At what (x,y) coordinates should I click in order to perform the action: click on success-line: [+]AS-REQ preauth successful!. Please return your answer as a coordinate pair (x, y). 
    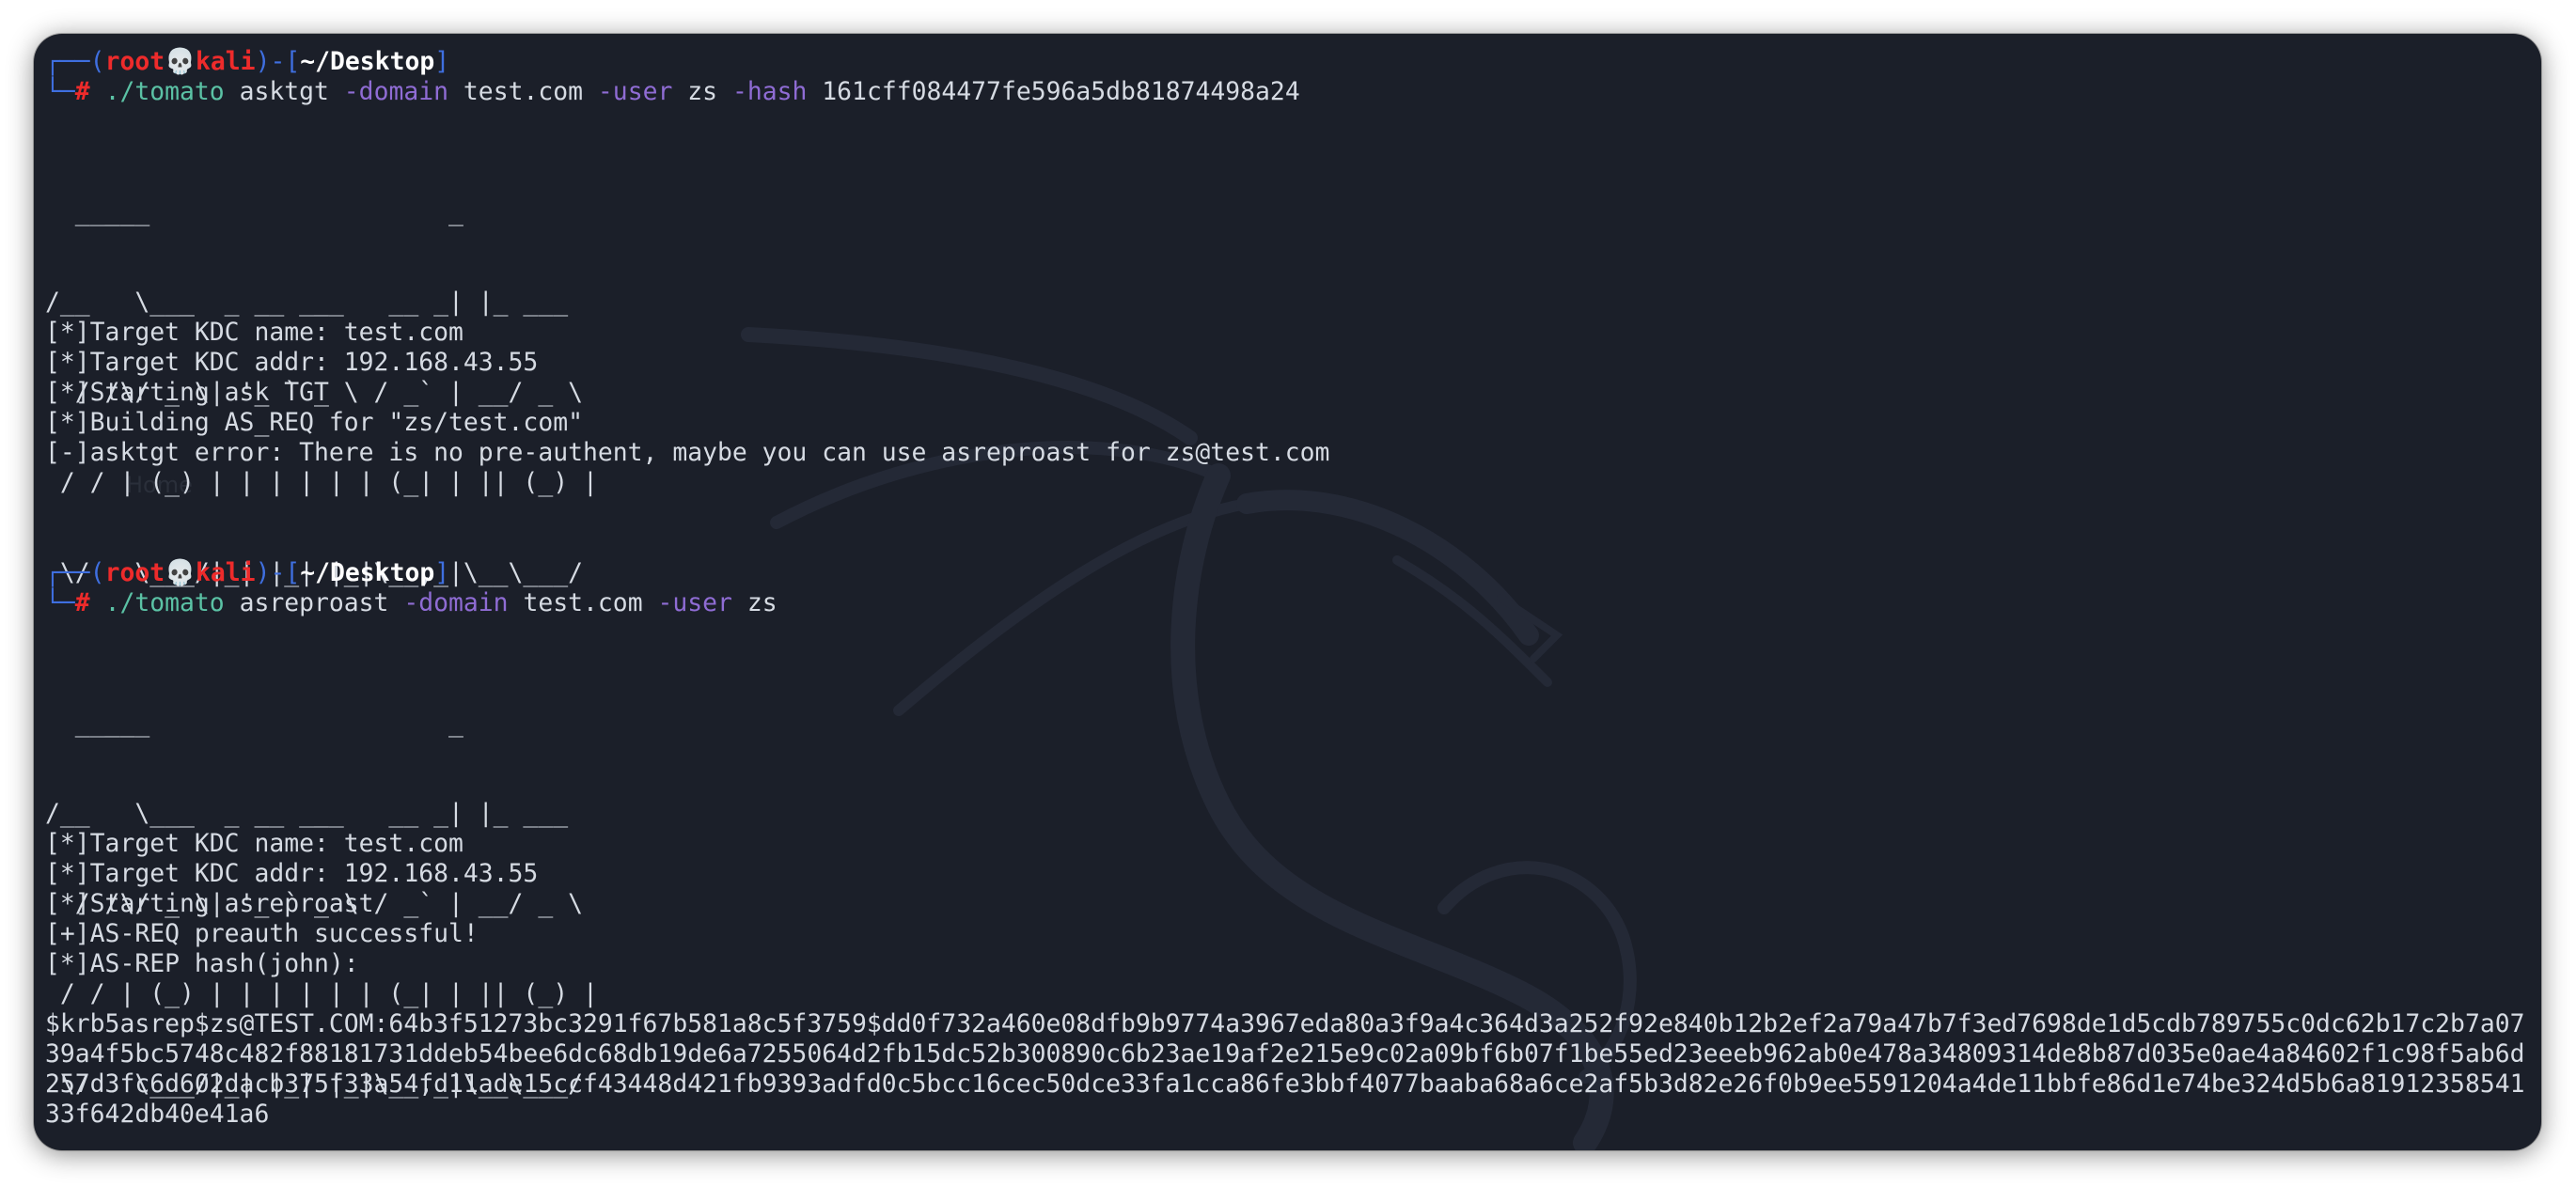
    Looking at the image, I should click on (262, 933).